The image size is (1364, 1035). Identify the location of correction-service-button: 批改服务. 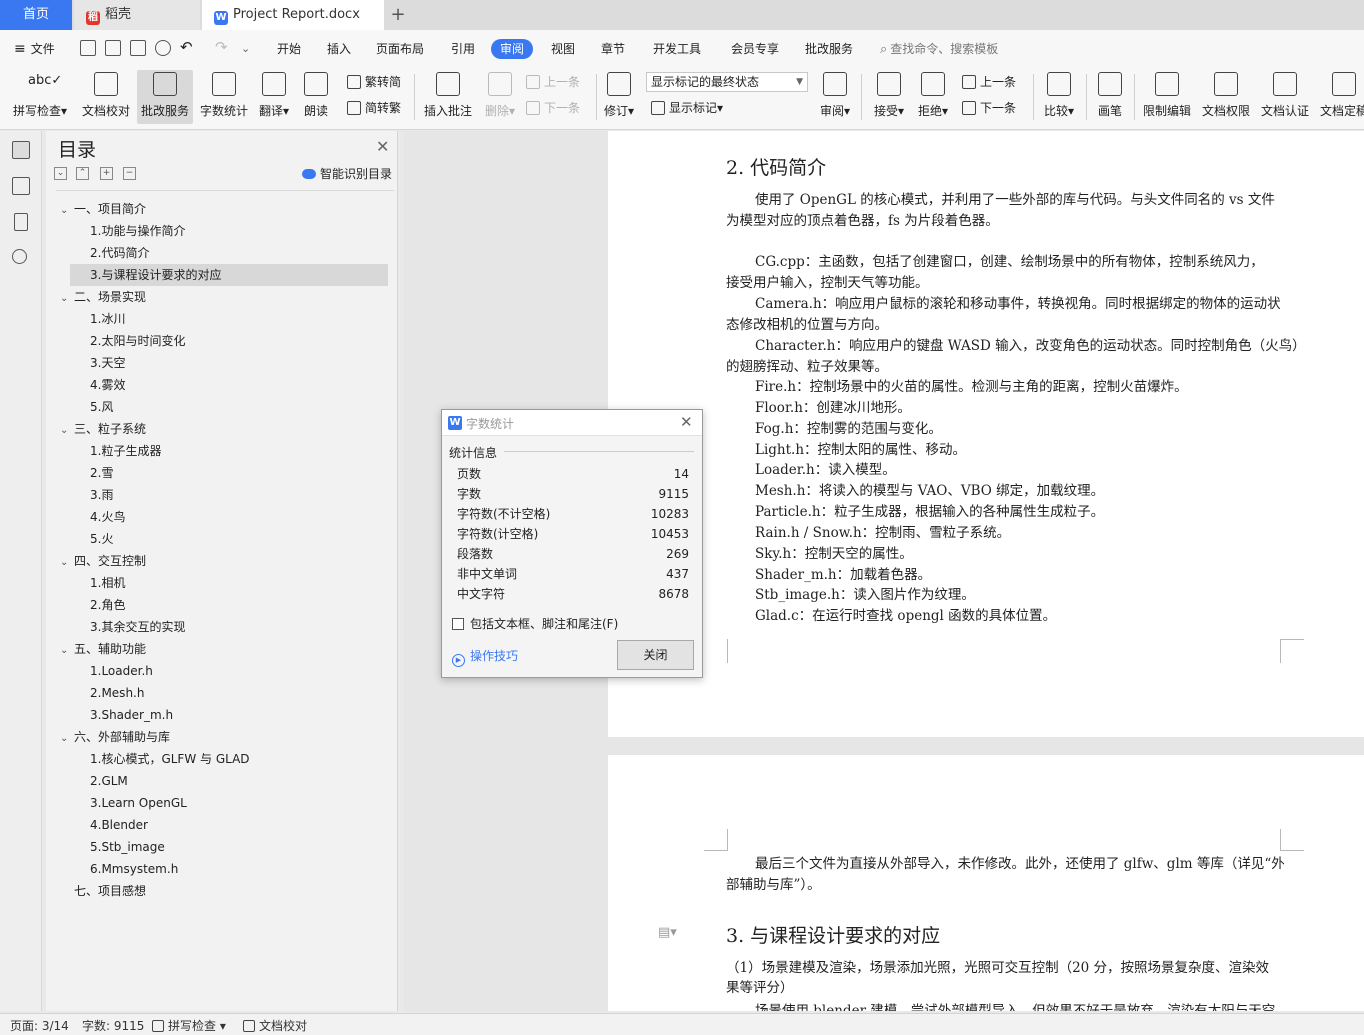
(165, 97).